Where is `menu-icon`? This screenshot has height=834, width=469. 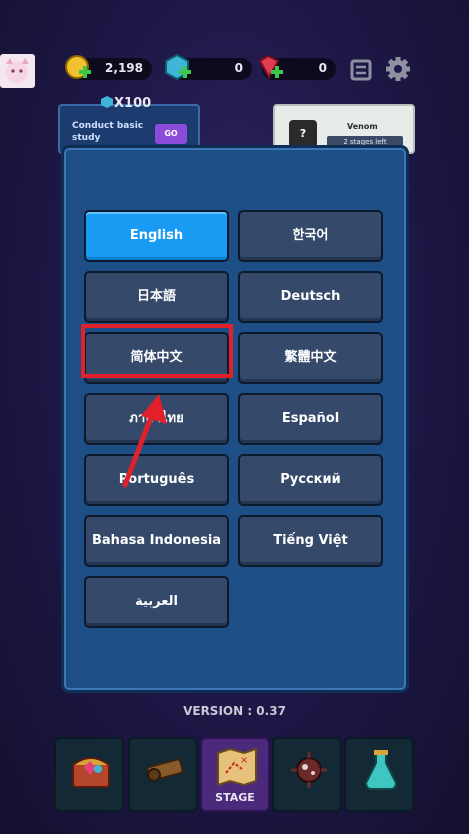
menu-icon is located at coordinates (361, 70).